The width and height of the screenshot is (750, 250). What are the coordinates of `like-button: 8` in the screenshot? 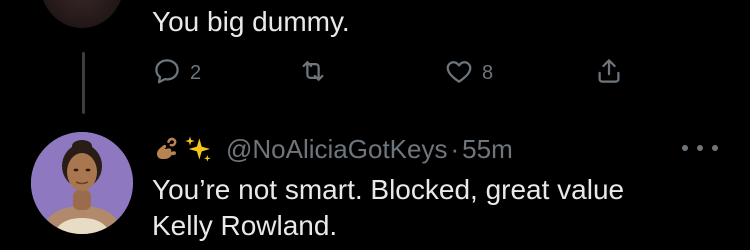 It's located at (468, 73).